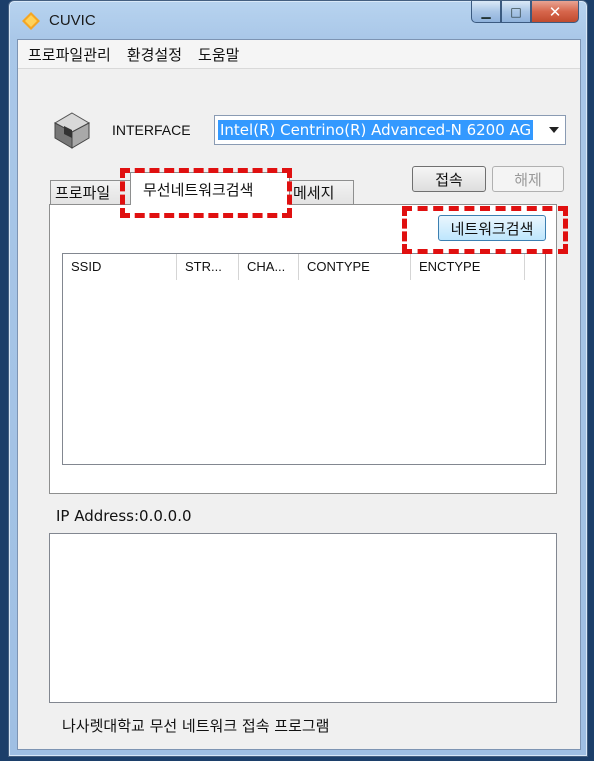 The height and width of the screenshot is (761, 594). Describe the element at coordinates (486, 12) in the screenshot. I see `minimize-button: ▁` at that location.